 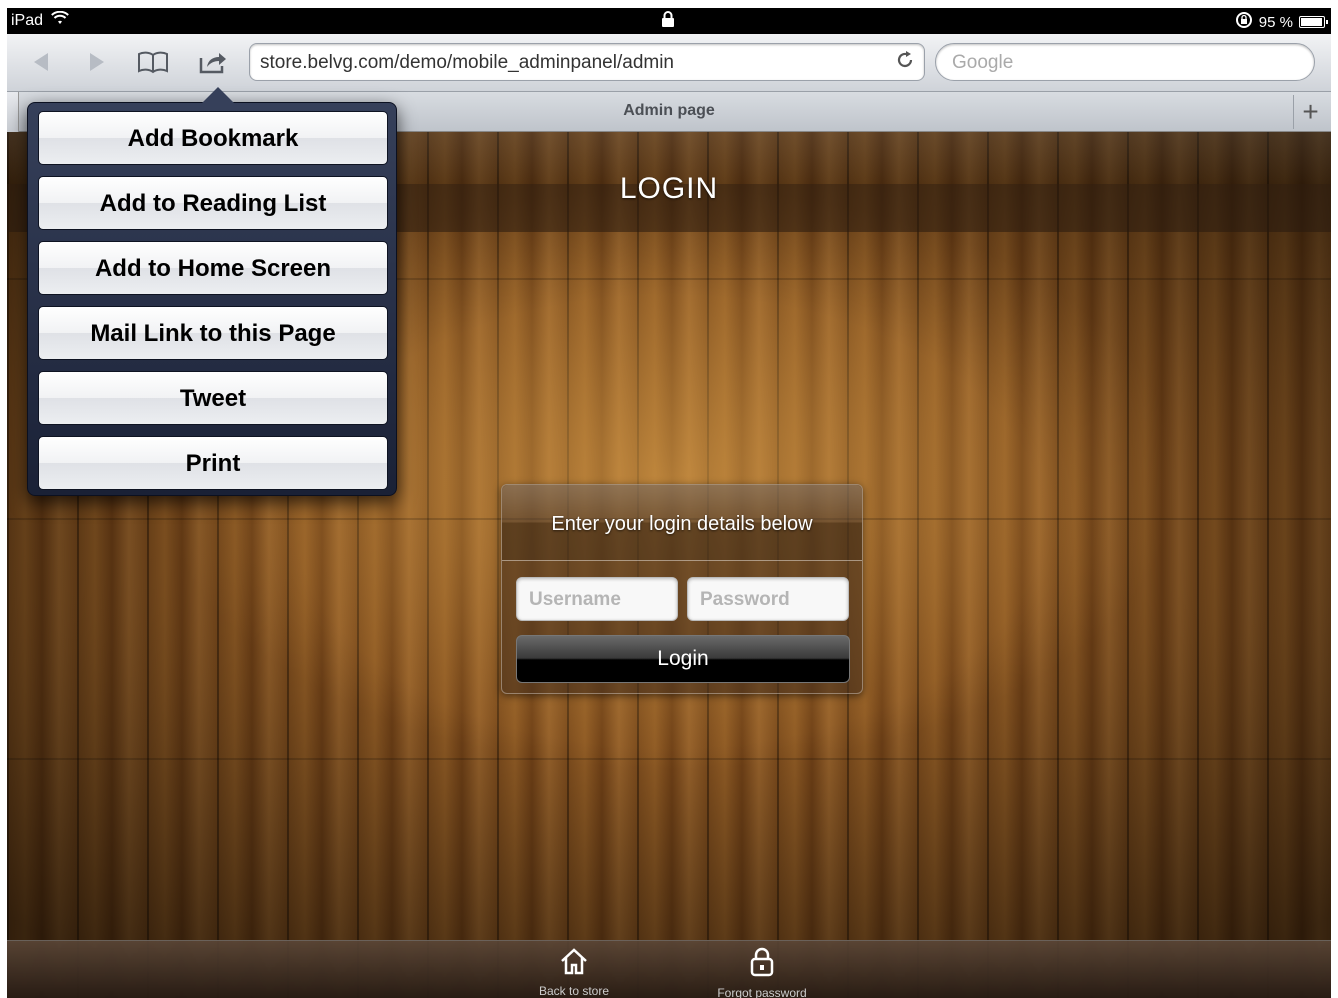 I want to click on password-input: Password, so click(x=768, y=599).